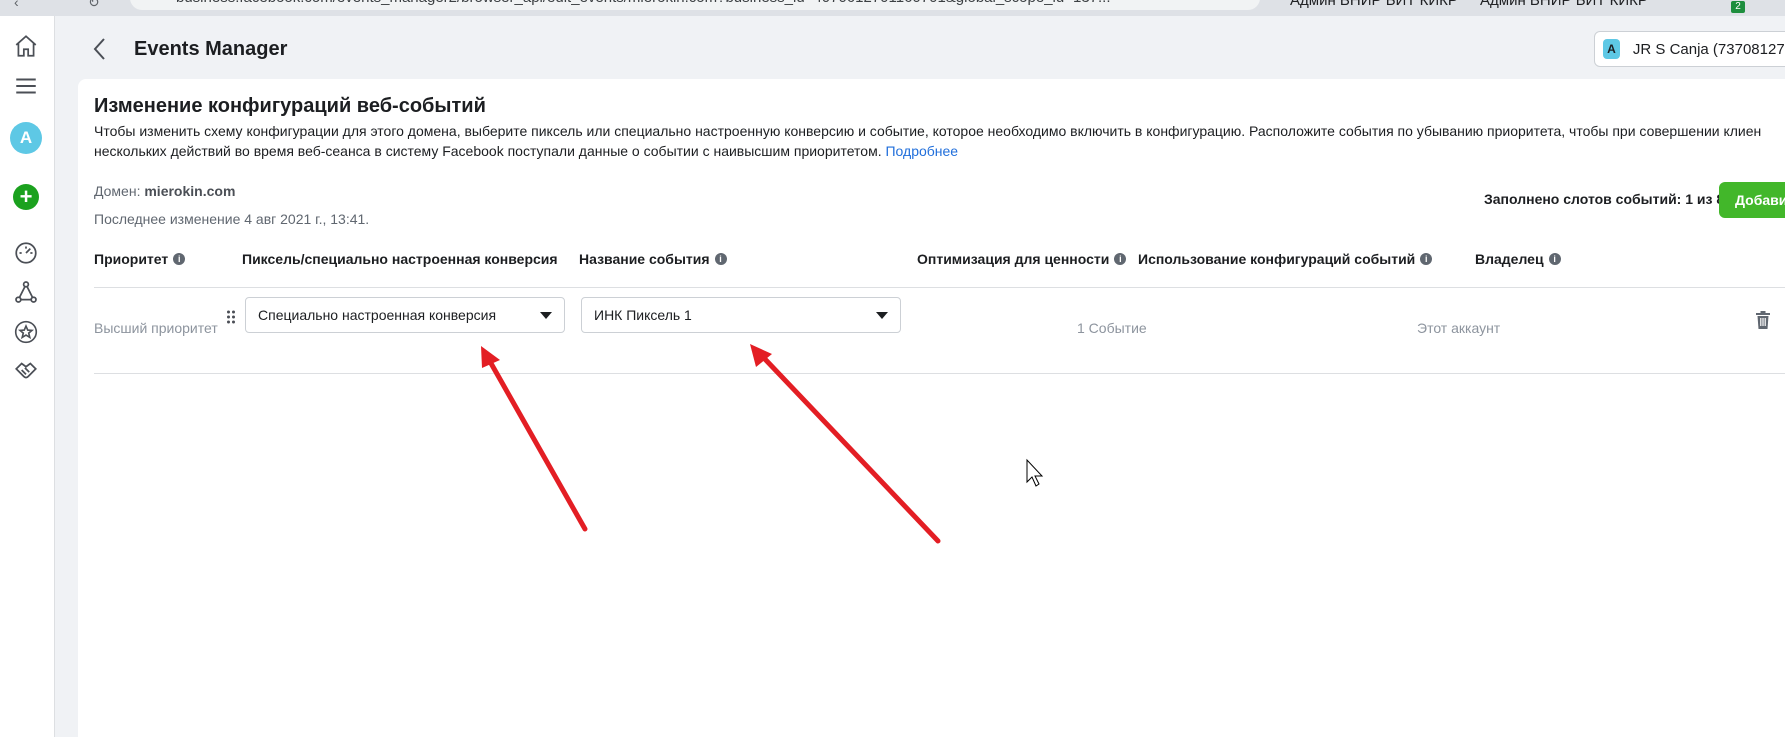 The height and width of the screenshot is (737, 1785). I want to click on star-icon, so click(26, 332).